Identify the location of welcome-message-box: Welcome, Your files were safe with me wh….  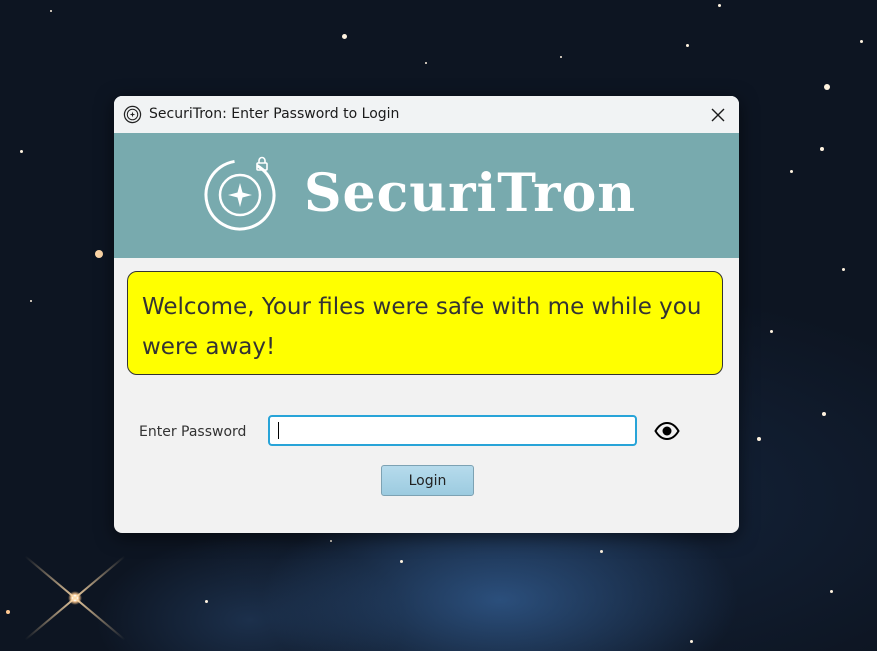
(425, 323).